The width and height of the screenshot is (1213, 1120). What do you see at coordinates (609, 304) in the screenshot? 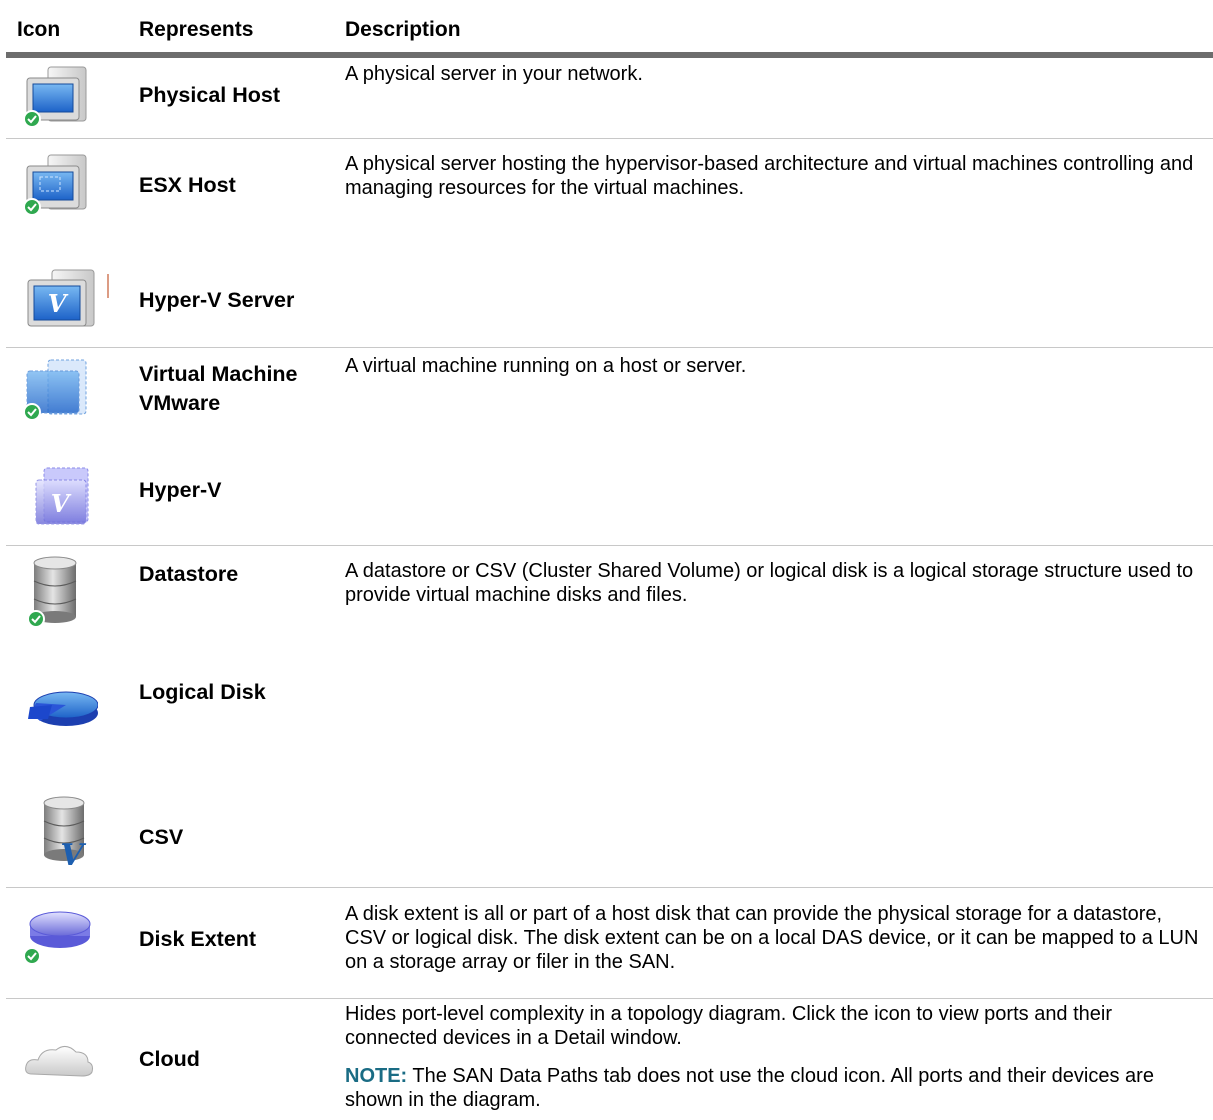
I see `table-row: V Hyper-V Server` at bounding box center [609, 304].